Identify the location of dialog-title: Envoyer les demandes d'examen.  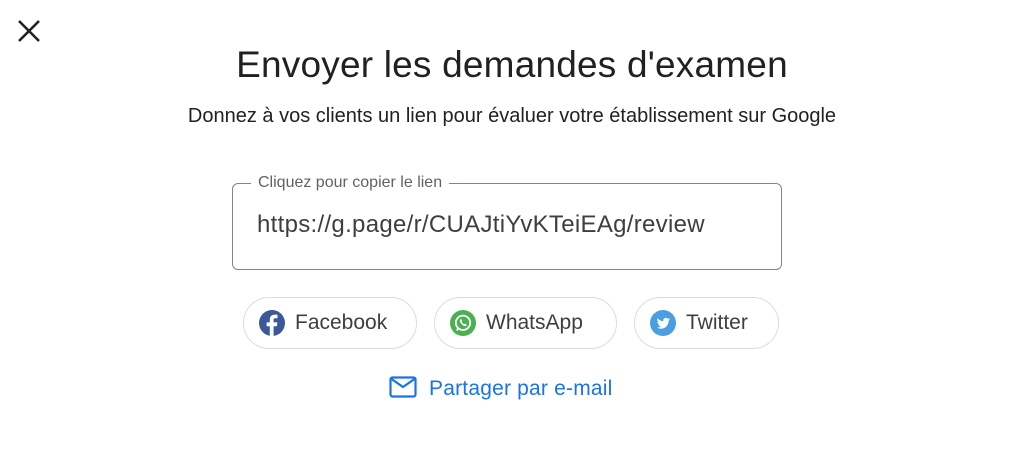
(512, 64).